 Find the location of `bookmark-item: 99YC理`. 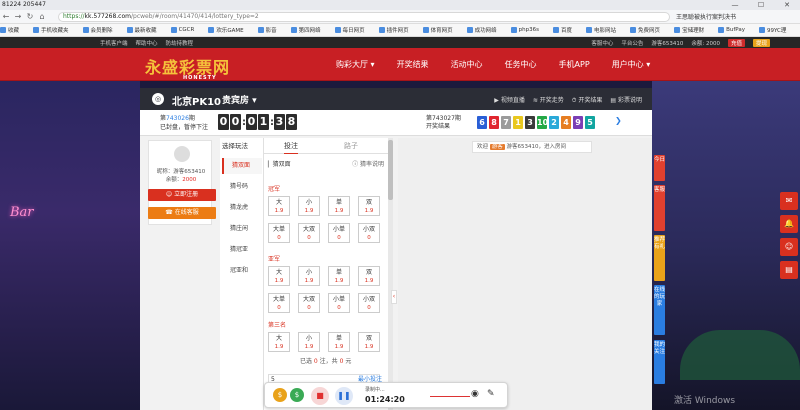

bookmark-item: 99YC理 is located at coordinates (775, 30).